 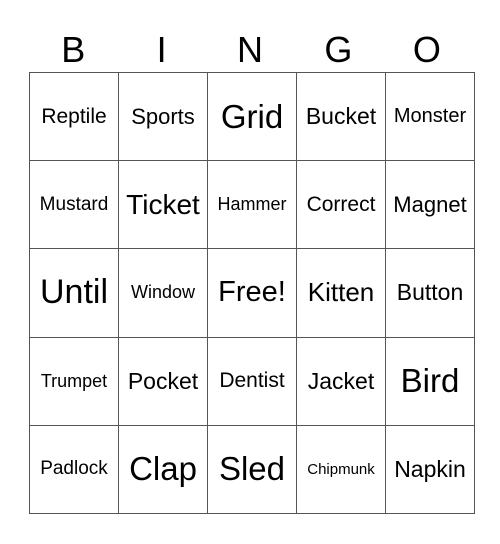 What do you see at coordinates (74, 381) in the screenshot?
I see `bingo-cell: Trumpet` at bounding box center [74, 381].